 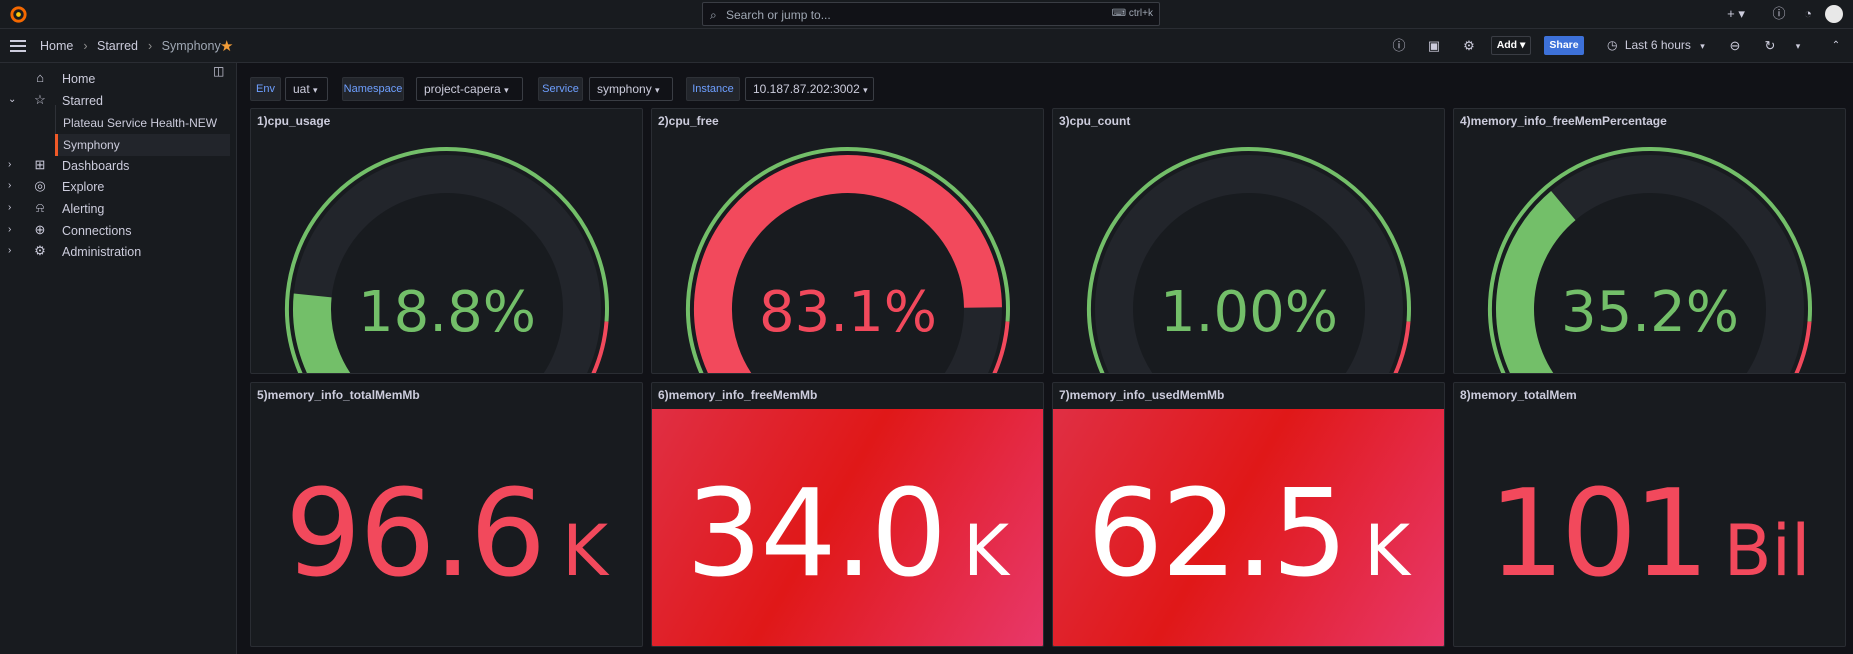 What do you see at coordinates (1650, 260) in the screenshot?
I see `gauge-memory-free-percentage: 35.2%` at bounding box center [1650, 260].